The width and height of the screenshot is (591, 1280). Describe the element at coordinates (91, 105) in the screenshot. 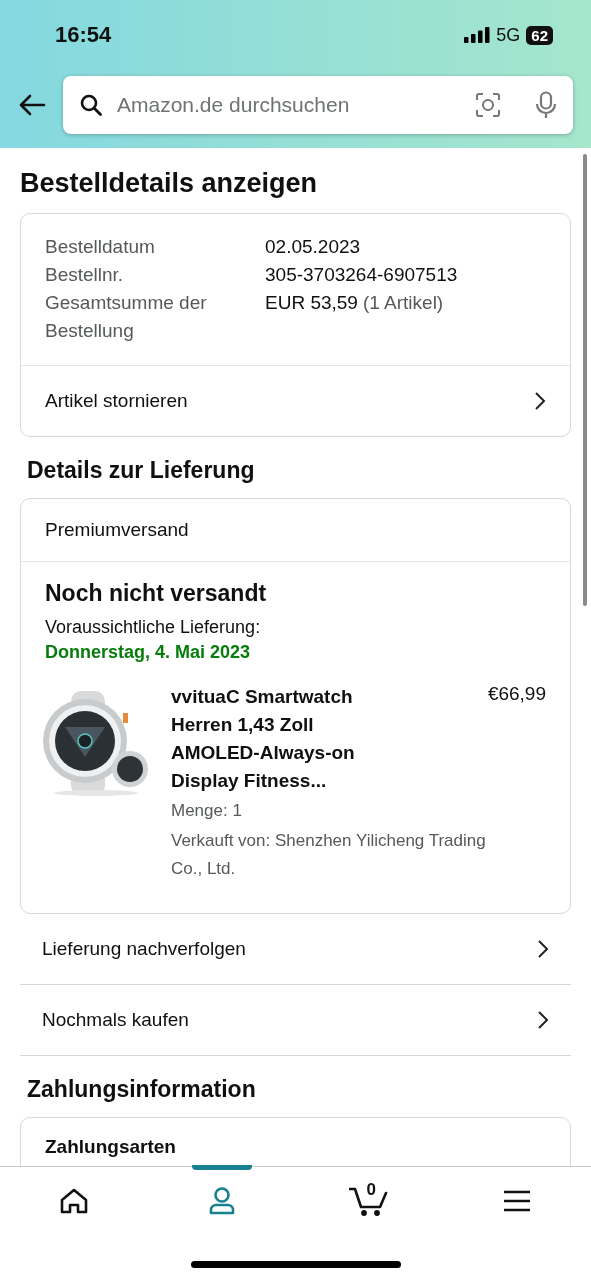

I see `search-icon` at that location.